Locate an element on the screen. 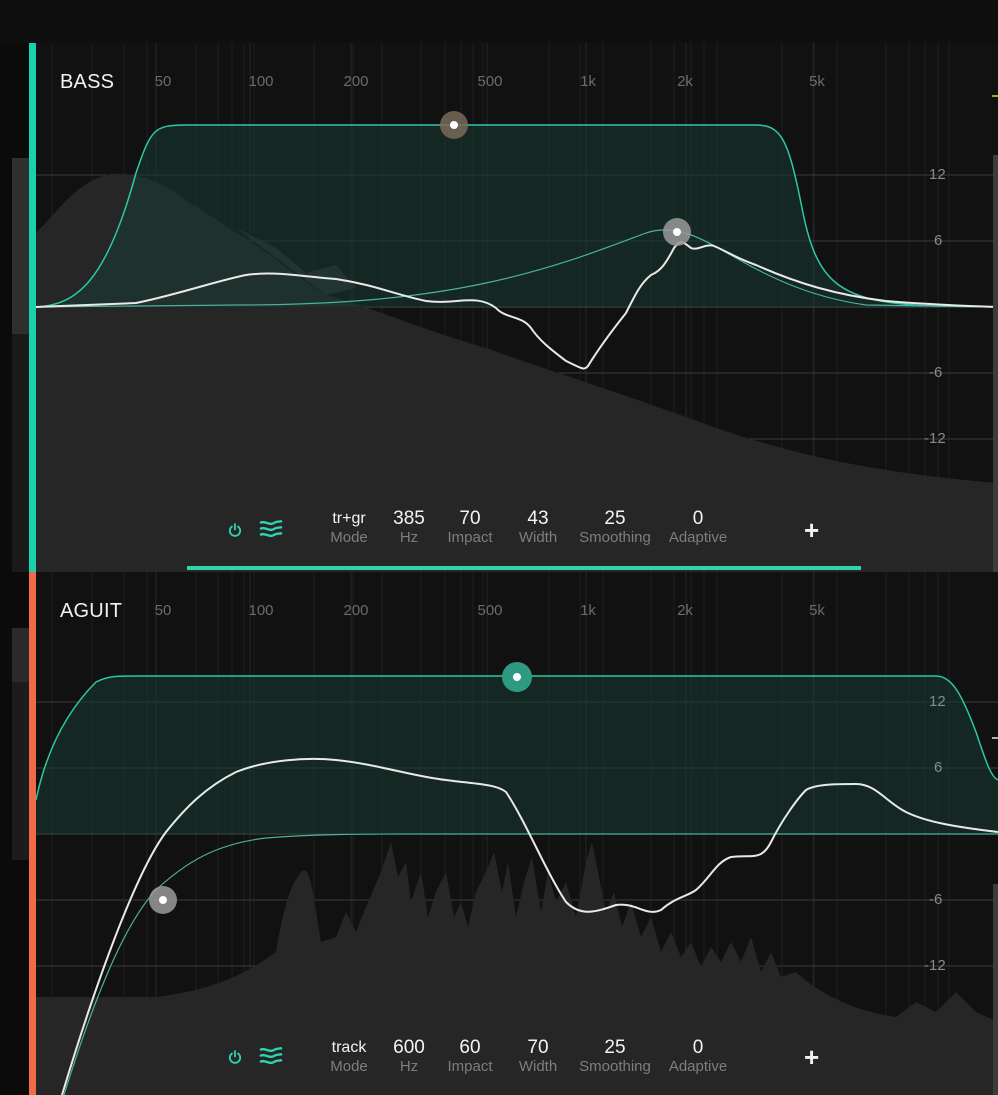 The width and height of the screenshot is (998, 1095). impact-control: 60 Impact is located at coordinates (469, 1057).